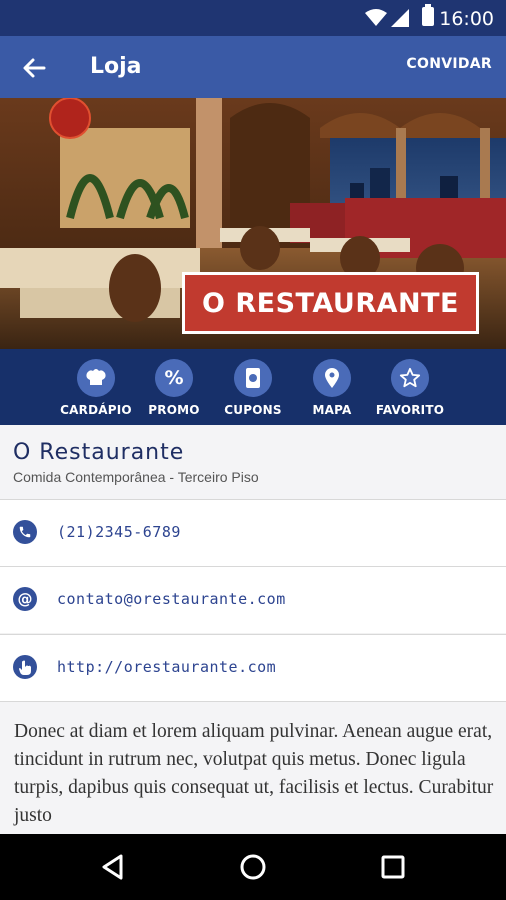 The image size is (506, 900). I want to click on battery-icon, so click(428, 15).